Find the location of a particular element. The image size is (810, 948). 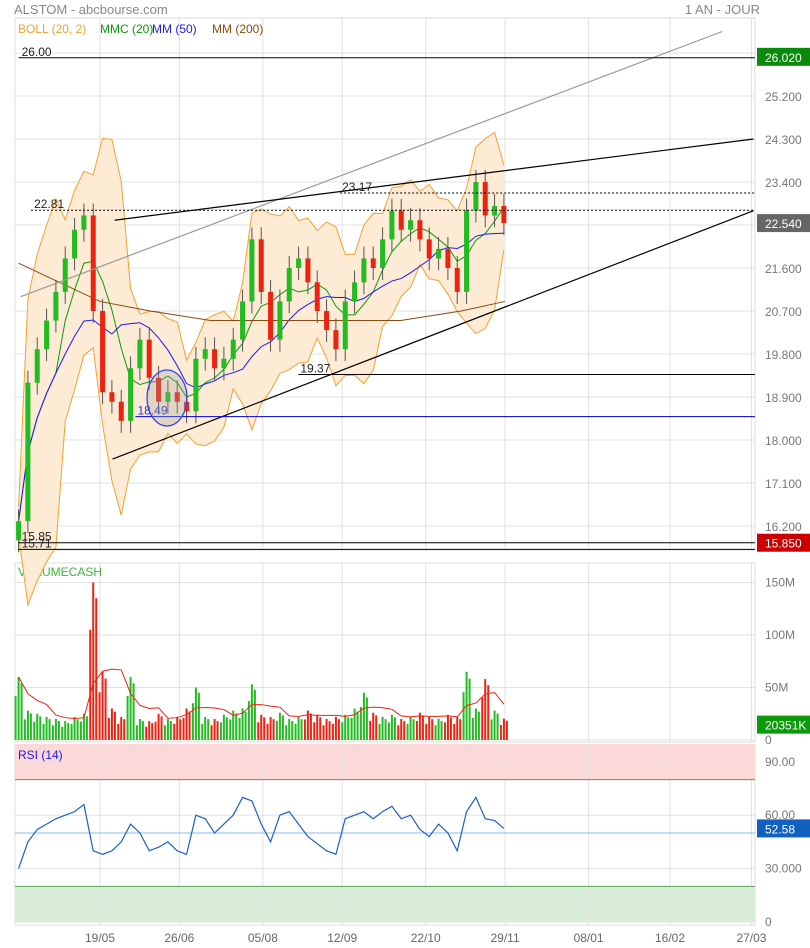

rsi-panel-title: RSI (14) is located at coordinates (40, 755).